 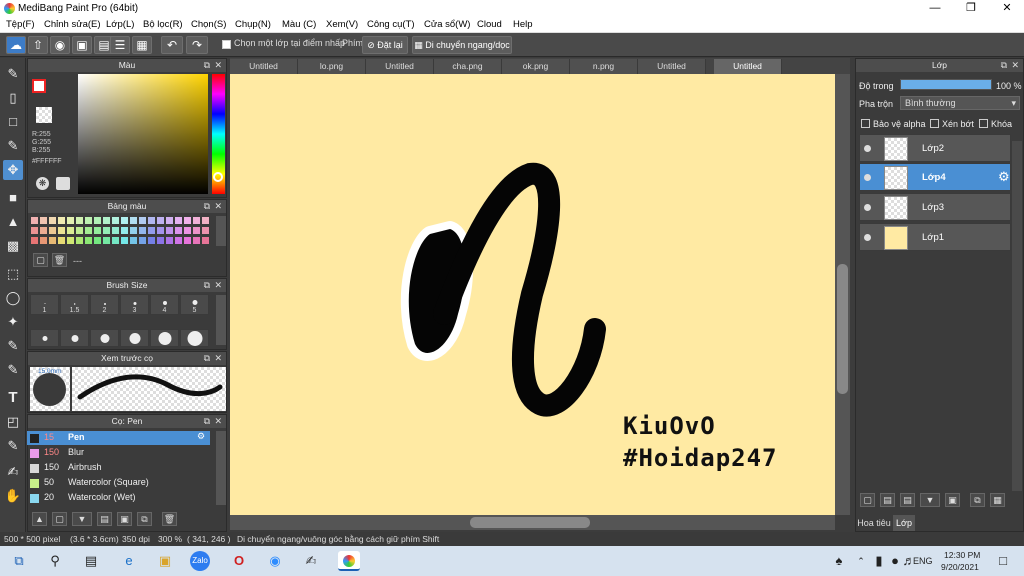 What do you see at coordinates (977, 500) in the screenshot?
I see `duplicate-layer-icon: ⧉` at bounding box center [977, 500].